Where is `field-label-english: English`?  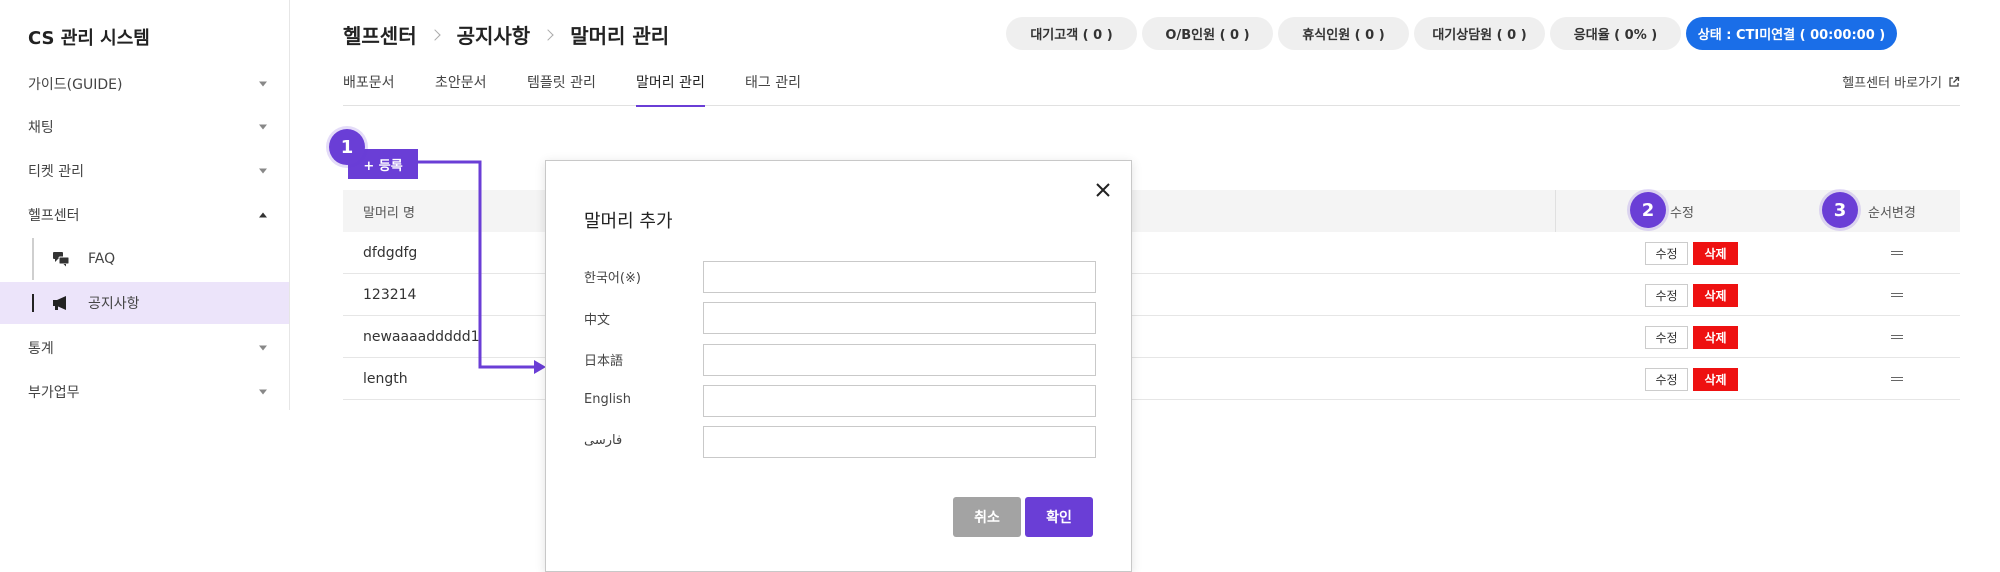 field-label-english: English is located at coordinates (607, 399).